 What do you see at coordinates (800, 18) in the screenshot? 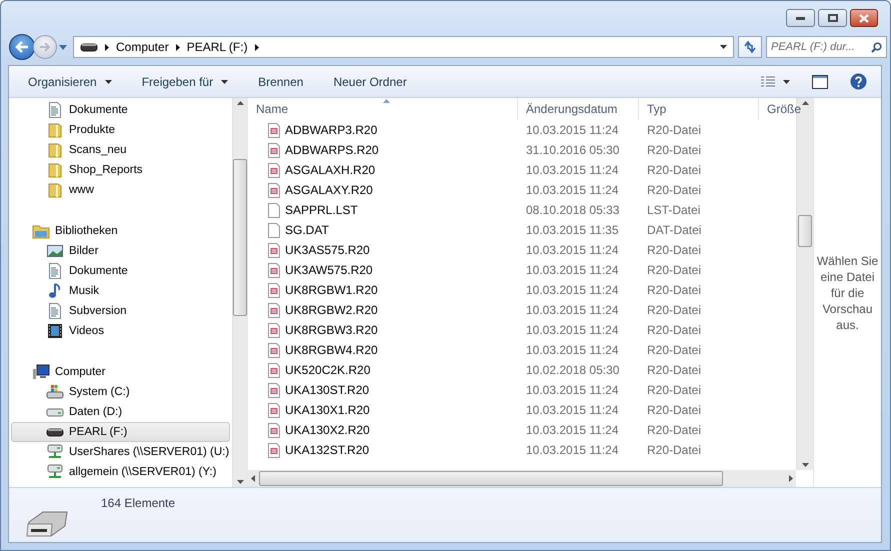
I see `minimize-button` at bounding box center [800, 18].